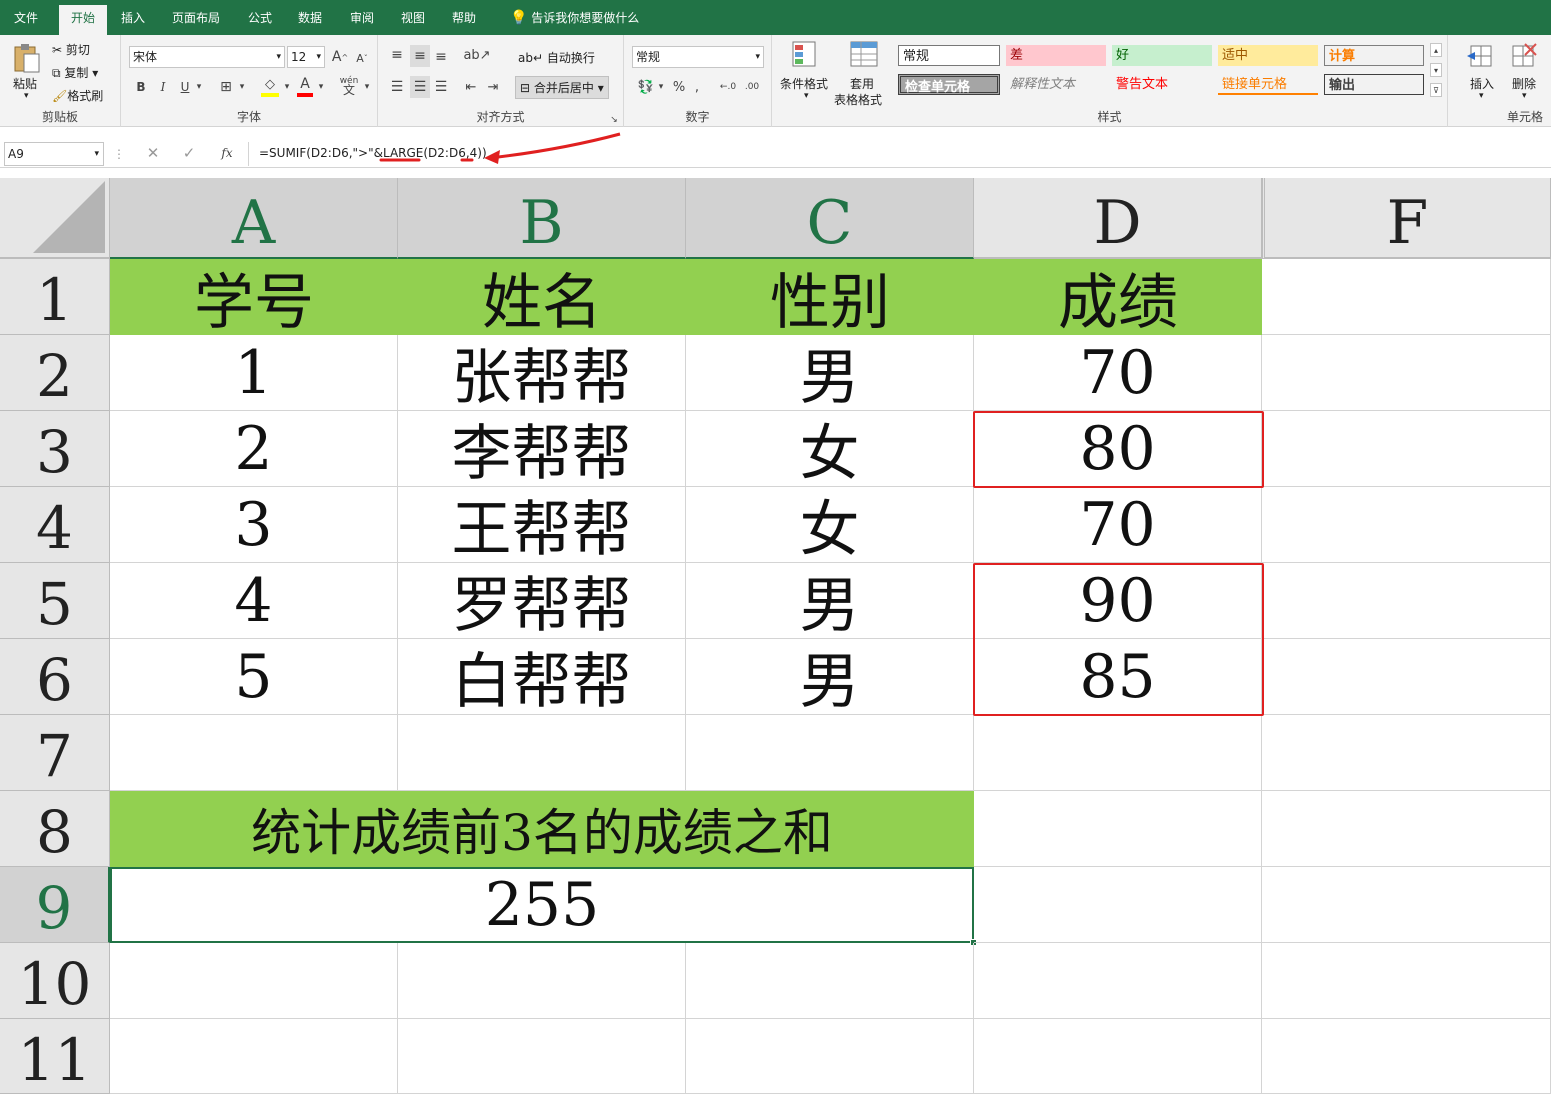 The image size is (1551, 1101). Describe the element at coordinates (83, 20) in the screenshot. I see `tab-home: 开始` at that location.